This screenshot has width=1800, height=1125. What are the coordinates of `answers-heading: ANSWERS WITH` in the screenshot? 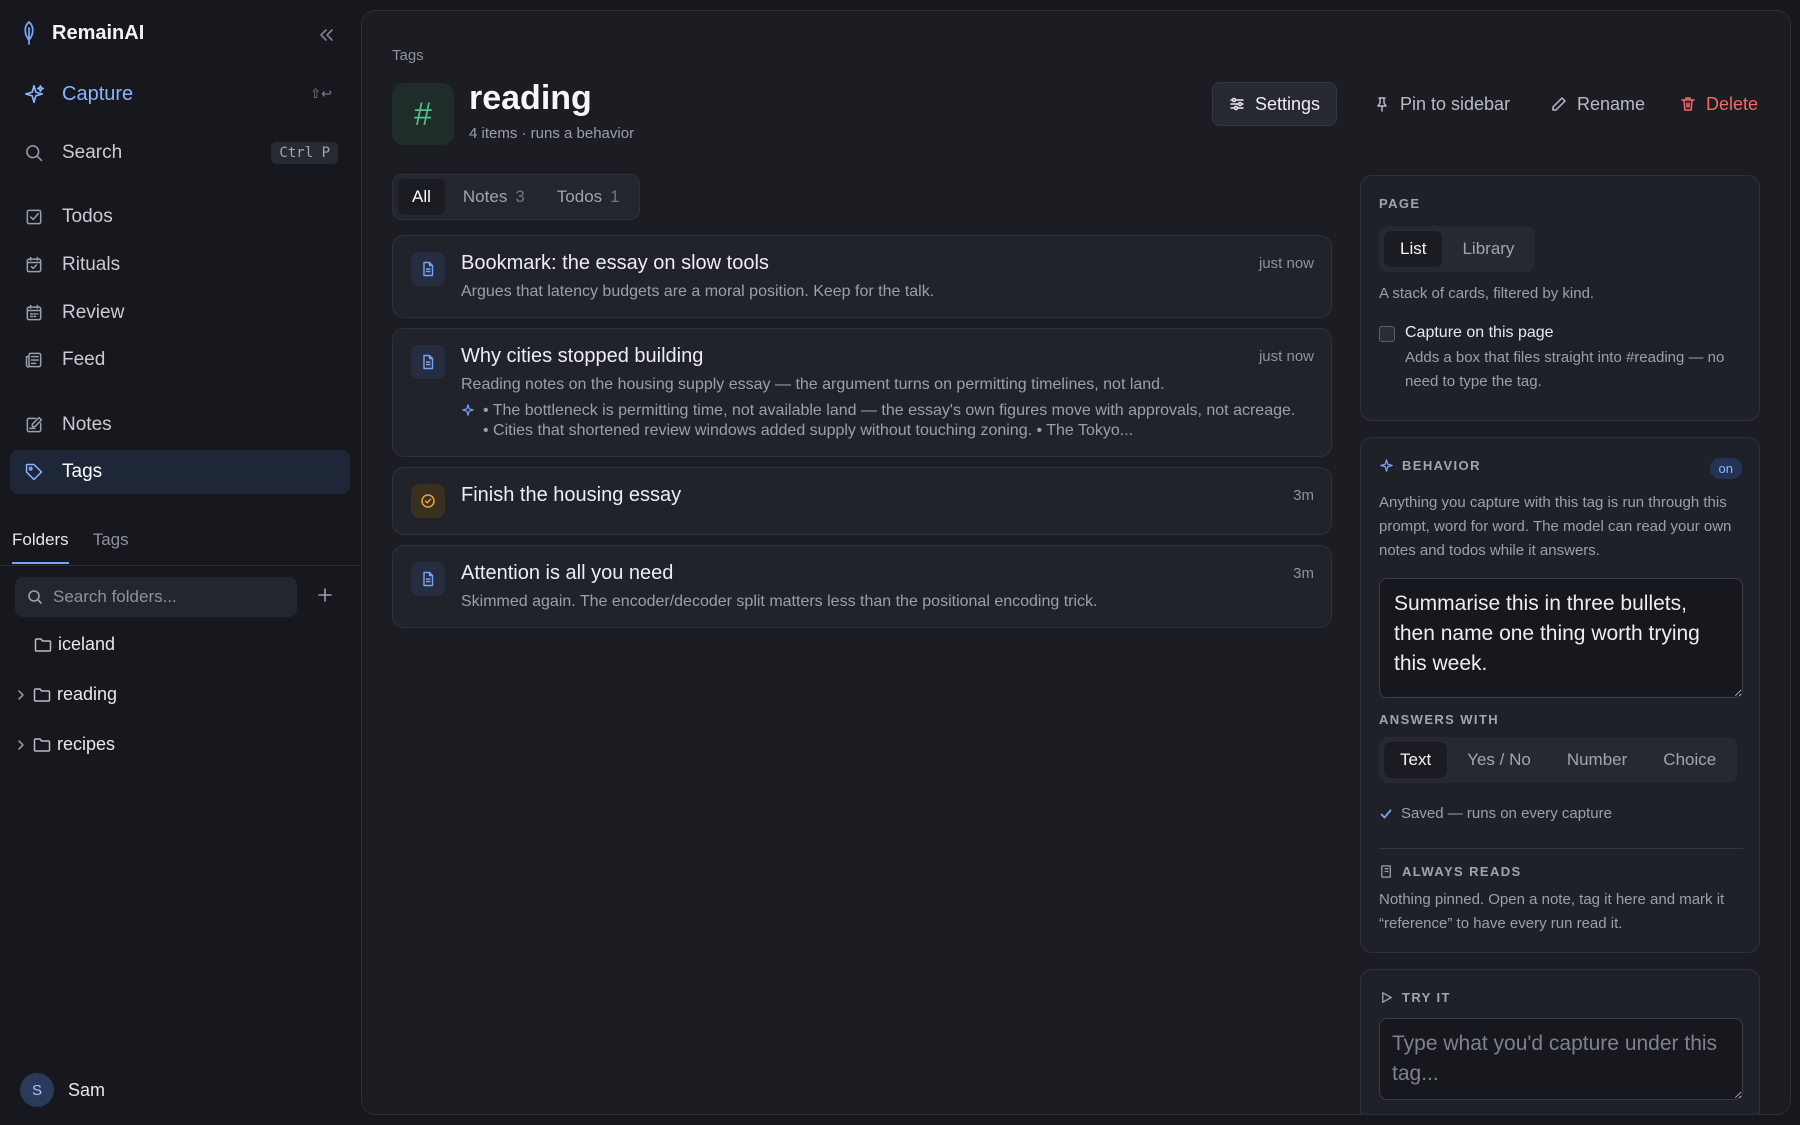 It's located at (1439, 719).